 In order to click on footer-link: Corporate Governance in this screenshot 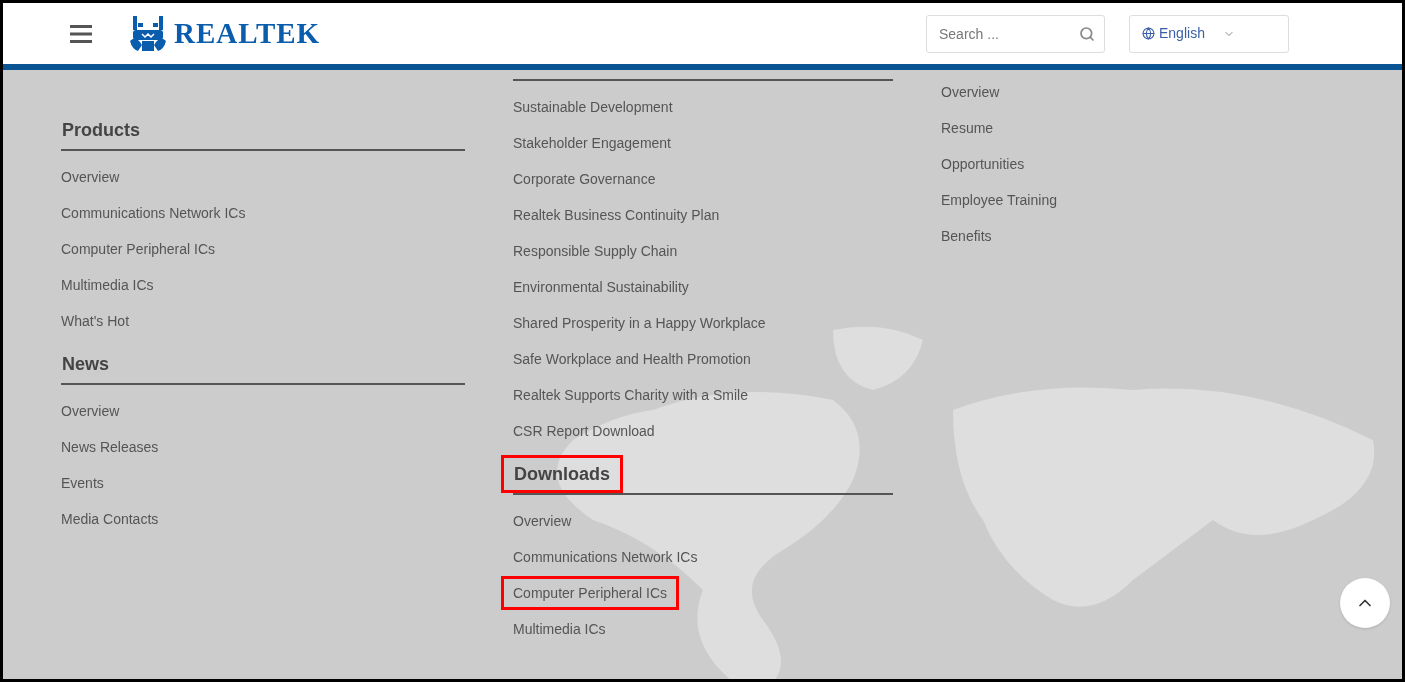, I will do `click(584, 179)`.